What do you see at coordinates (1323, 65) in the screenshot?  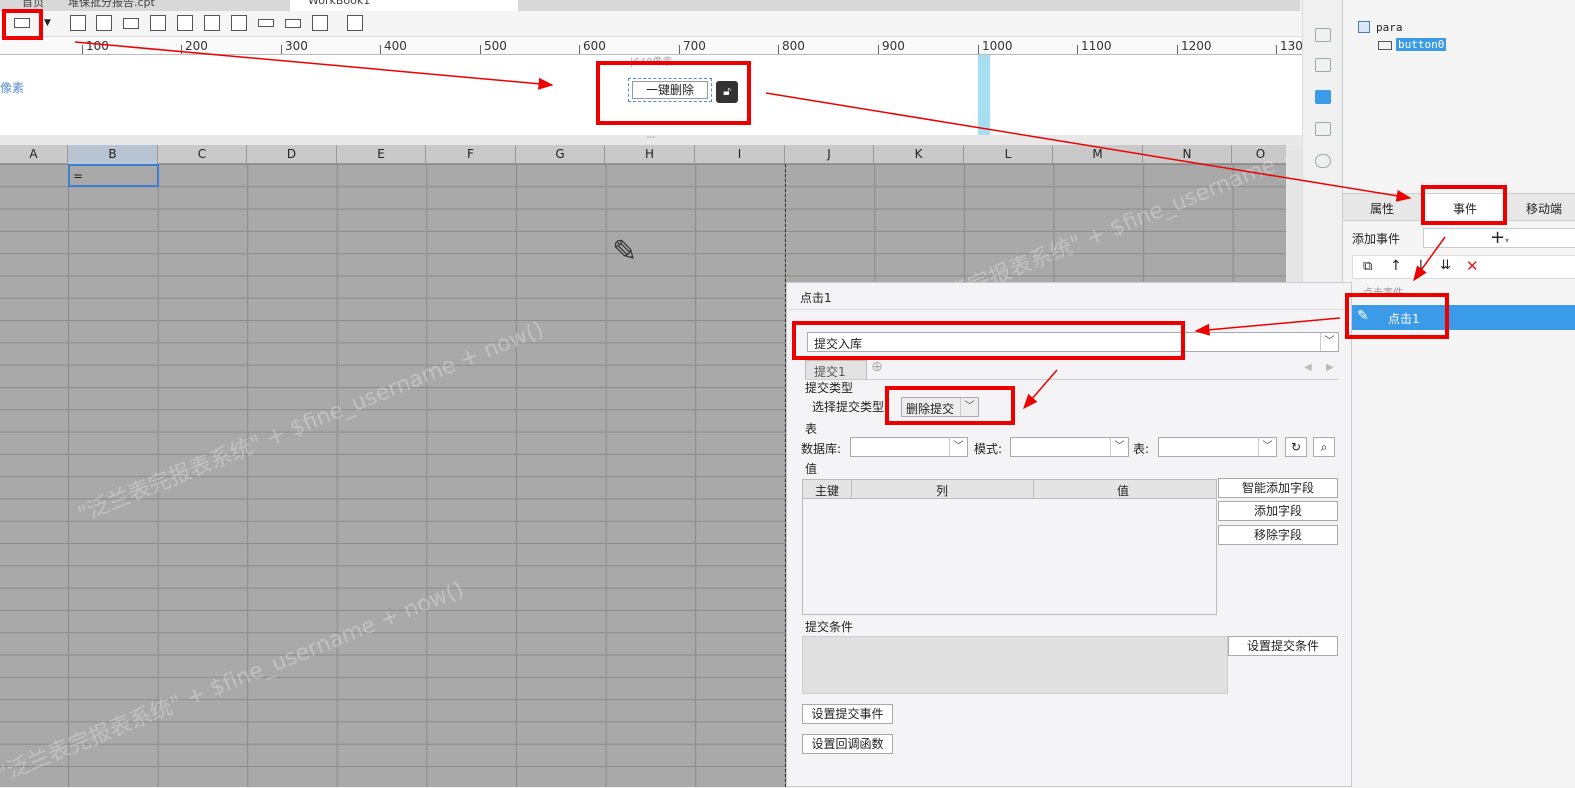 I see `layout-icon` at bounding box center [1323, 65].